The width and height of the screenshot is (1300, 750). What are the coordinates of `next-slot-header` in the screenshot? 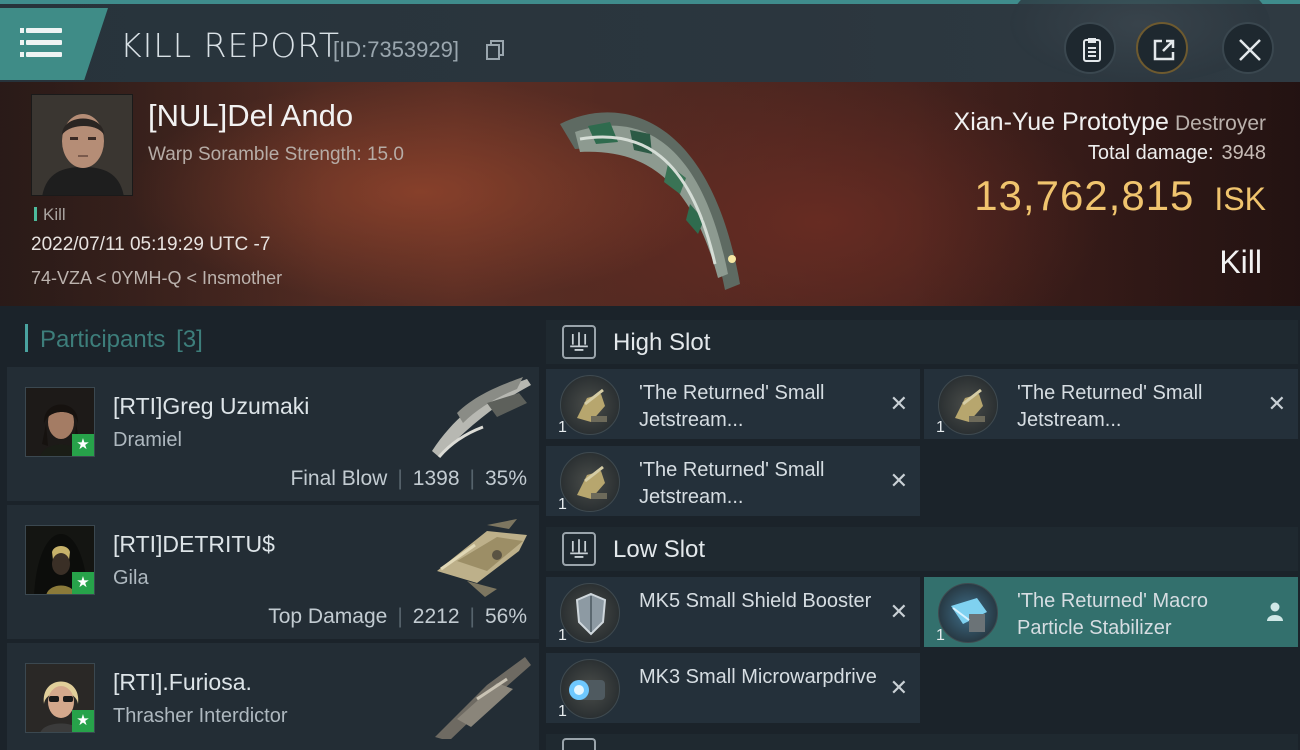 It's located at (922, 742).